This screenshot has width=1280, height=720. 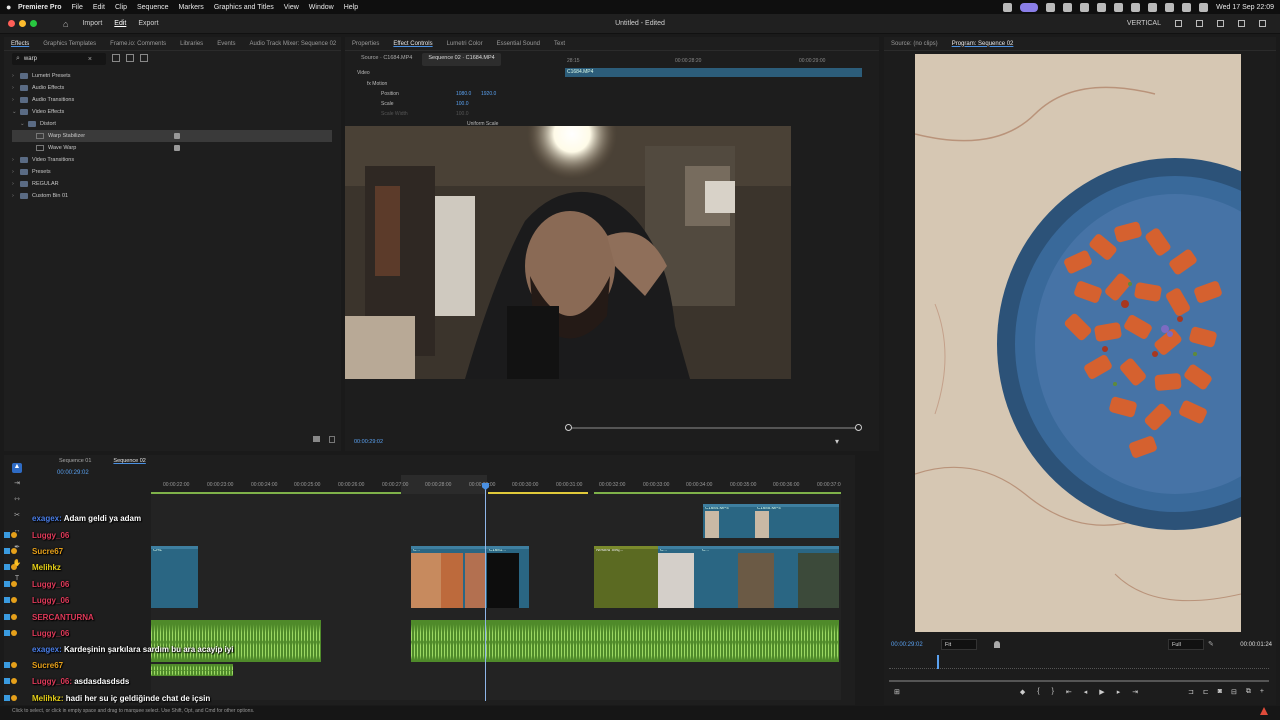 I want to click on track-select-tool-icon: ⇥, so click(x=17, y=484).